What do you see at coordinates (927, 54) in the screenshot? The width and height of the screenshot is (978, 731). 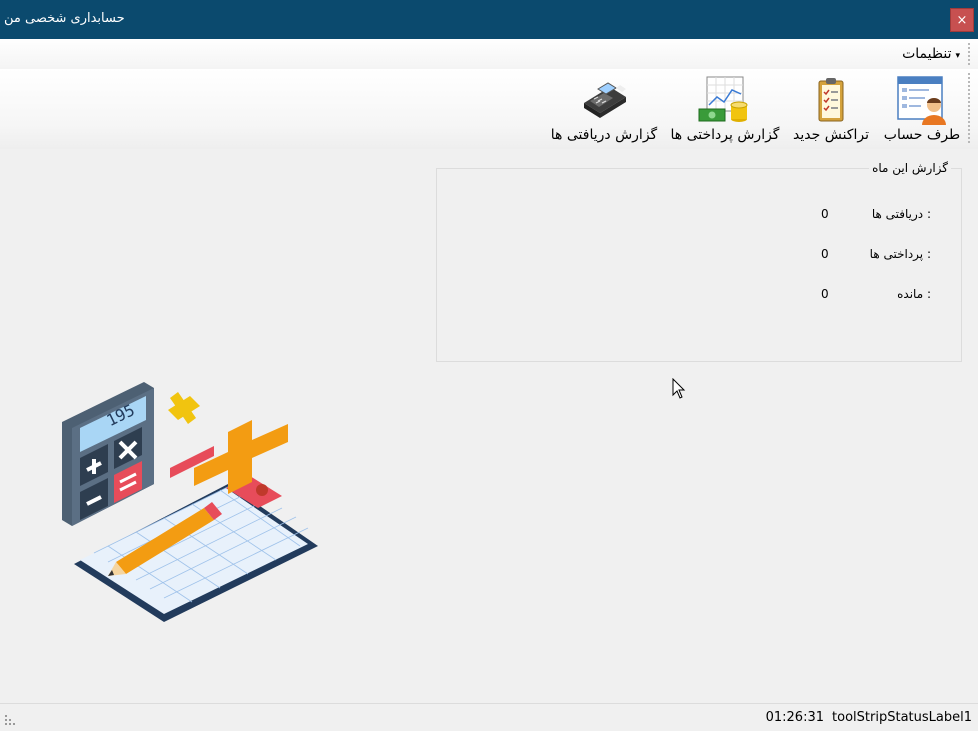 I see `settings-menu-label: تنظیمات` at bounding box center [927, 54].